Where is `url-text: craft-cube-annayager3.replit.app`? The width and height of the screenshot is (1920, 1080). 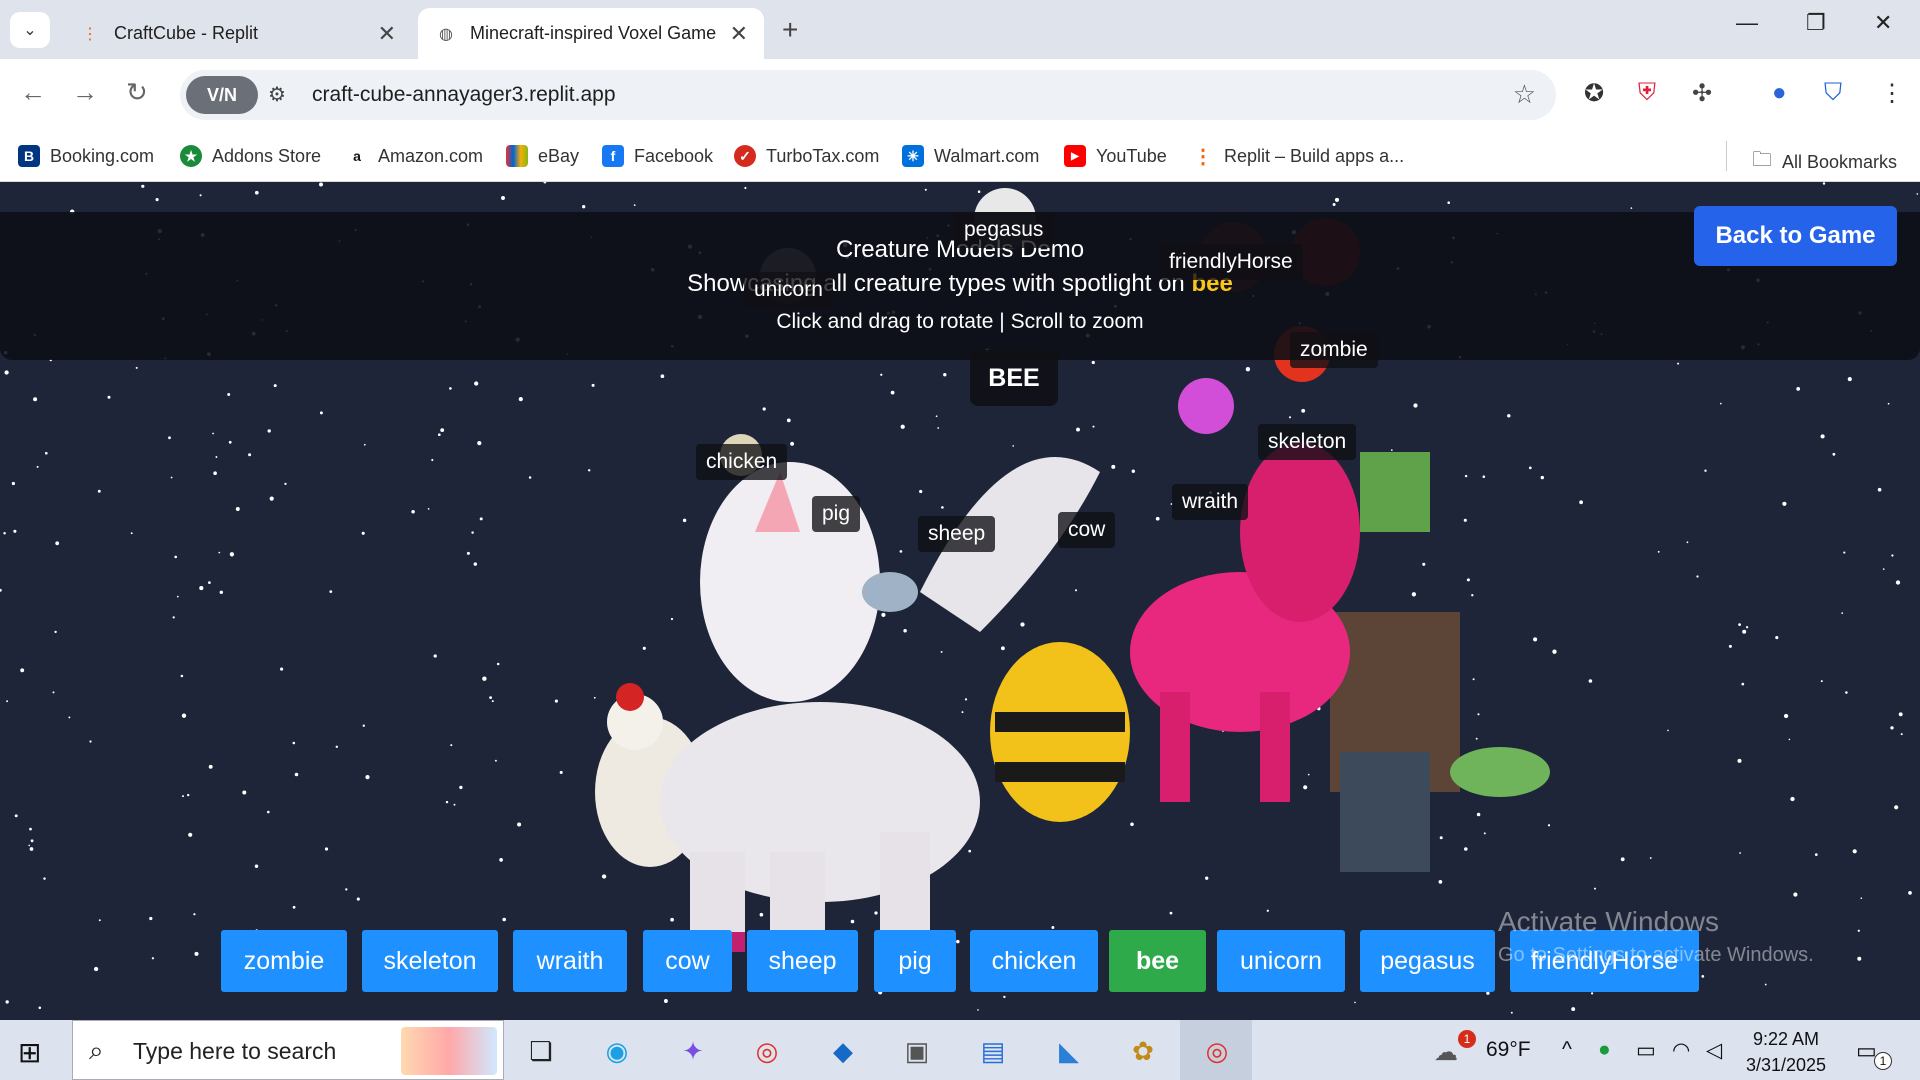 url-text: craft-cube-annayager3.replit.app is located at coordinates (464, 95).